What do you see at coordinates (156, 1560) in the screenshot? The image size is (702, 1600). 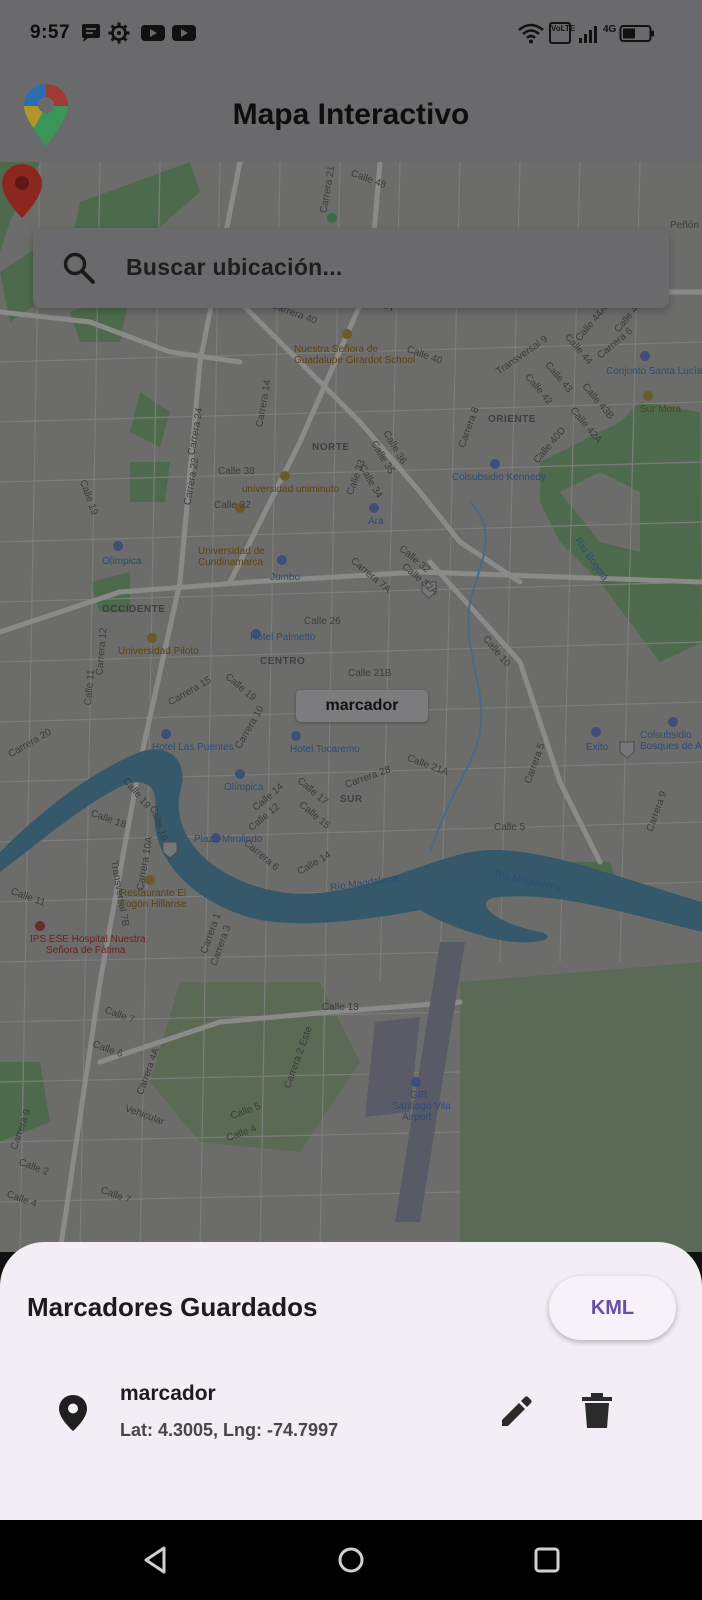 I see `back-icon` at bounding box center [156, 1560].